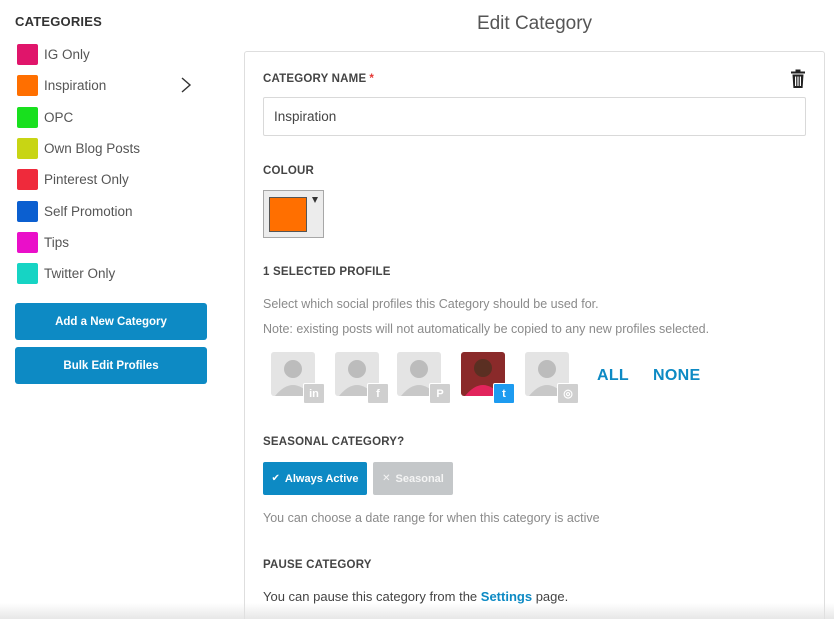 The height and width of the screenshot is (619, 834). What do you see at coordinates (372, 79) in the screenshot?
I see `required-mark: *` at bounding box center [372, 79].